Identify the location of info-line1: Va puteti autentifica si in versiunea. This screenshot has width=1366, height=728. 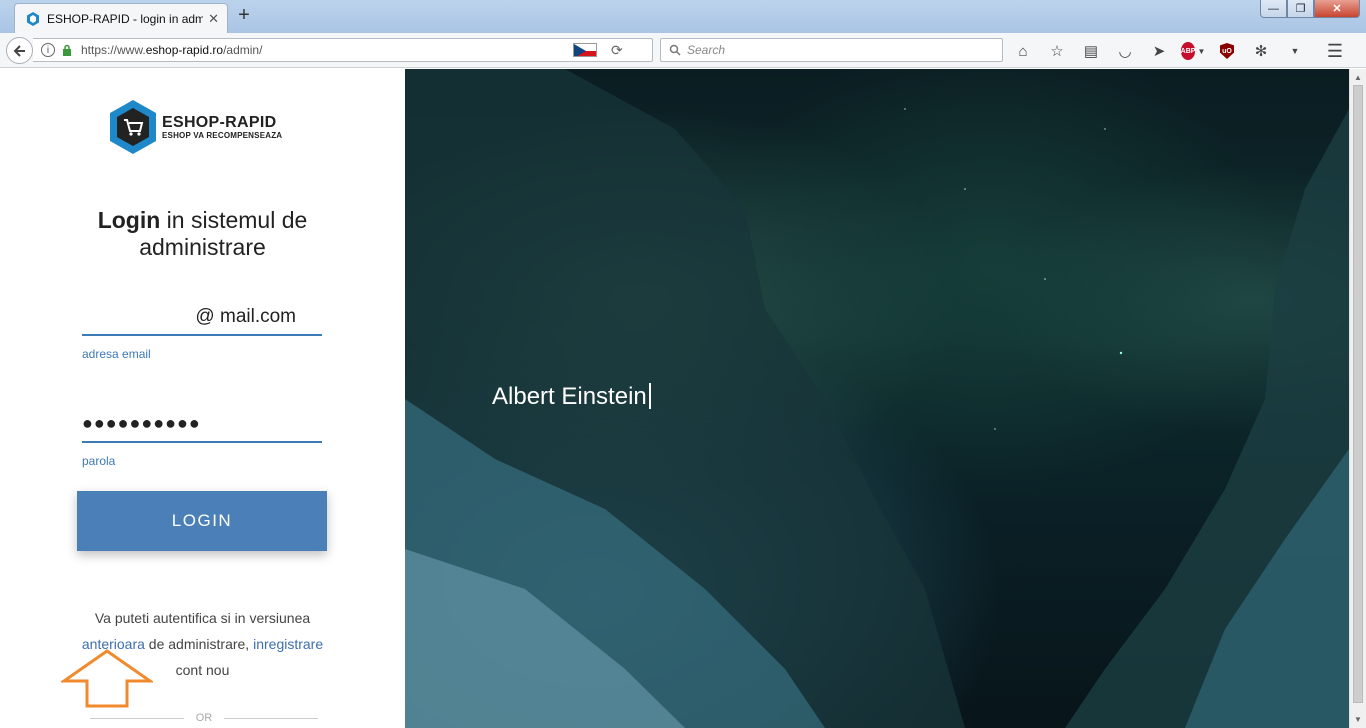
(202, 618).